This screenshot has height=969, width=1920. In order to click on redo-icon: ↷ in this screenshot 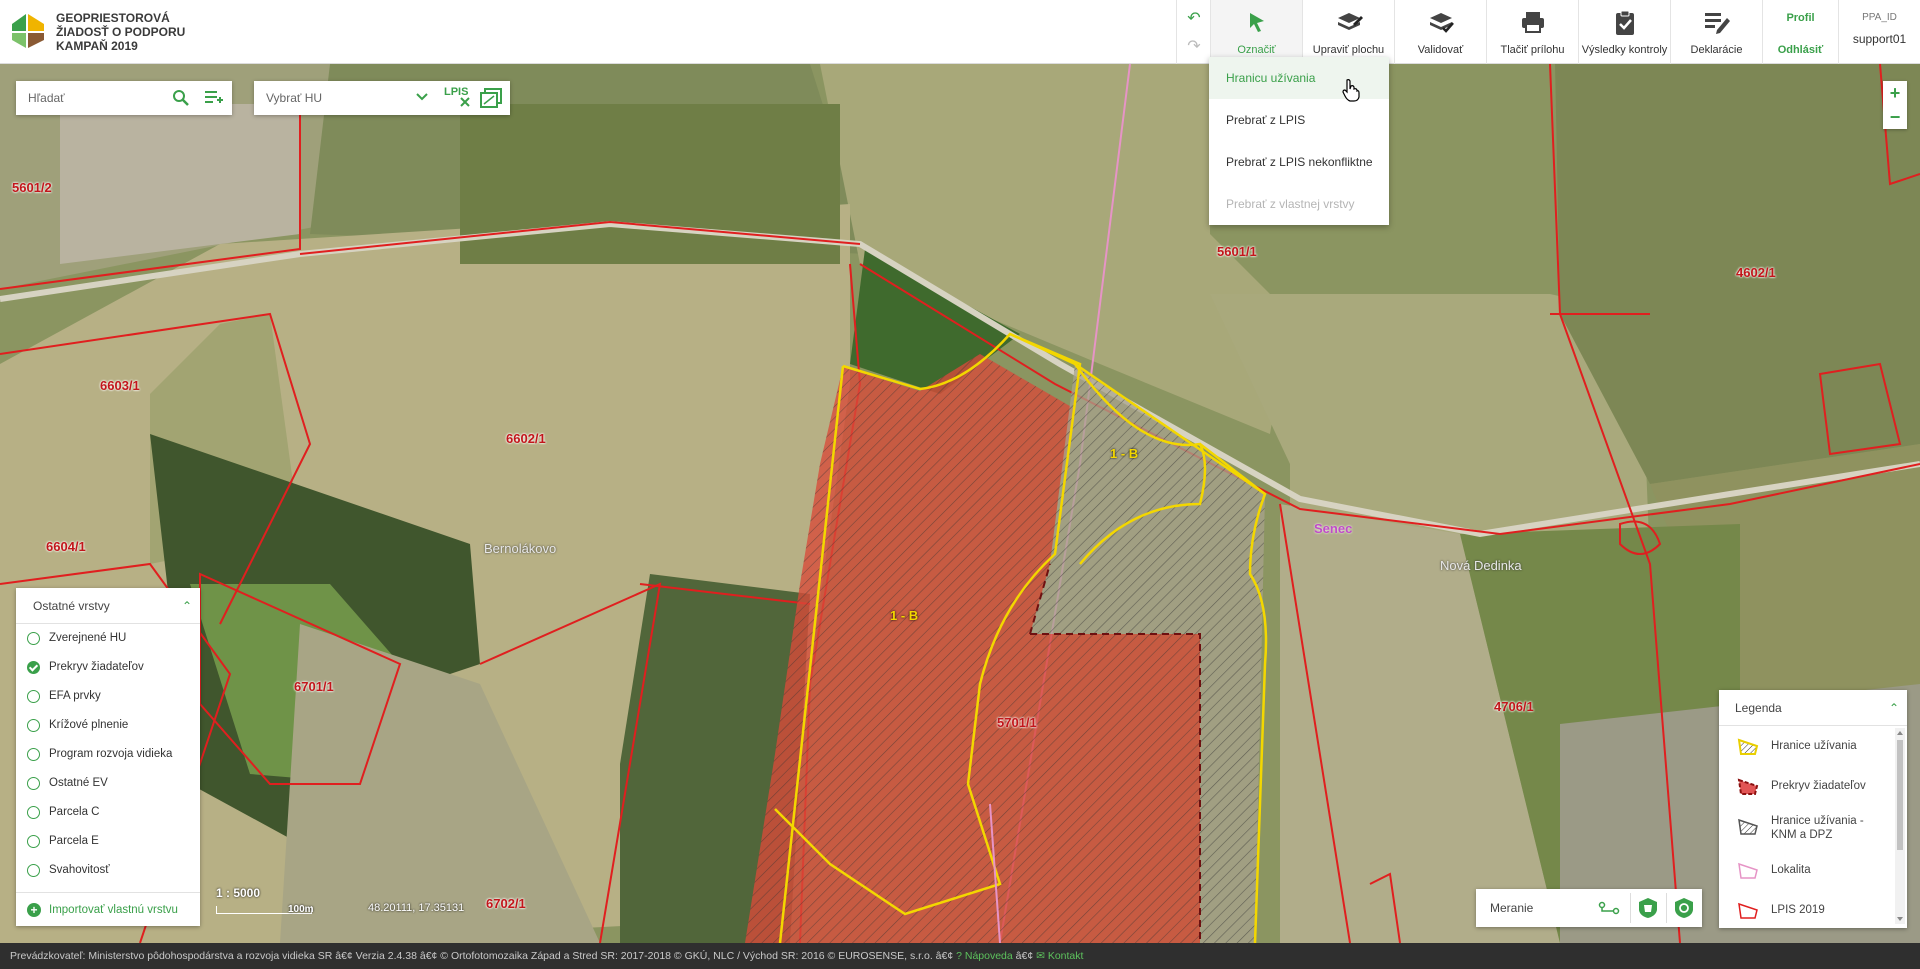, I will do `click(1194, 46)`.